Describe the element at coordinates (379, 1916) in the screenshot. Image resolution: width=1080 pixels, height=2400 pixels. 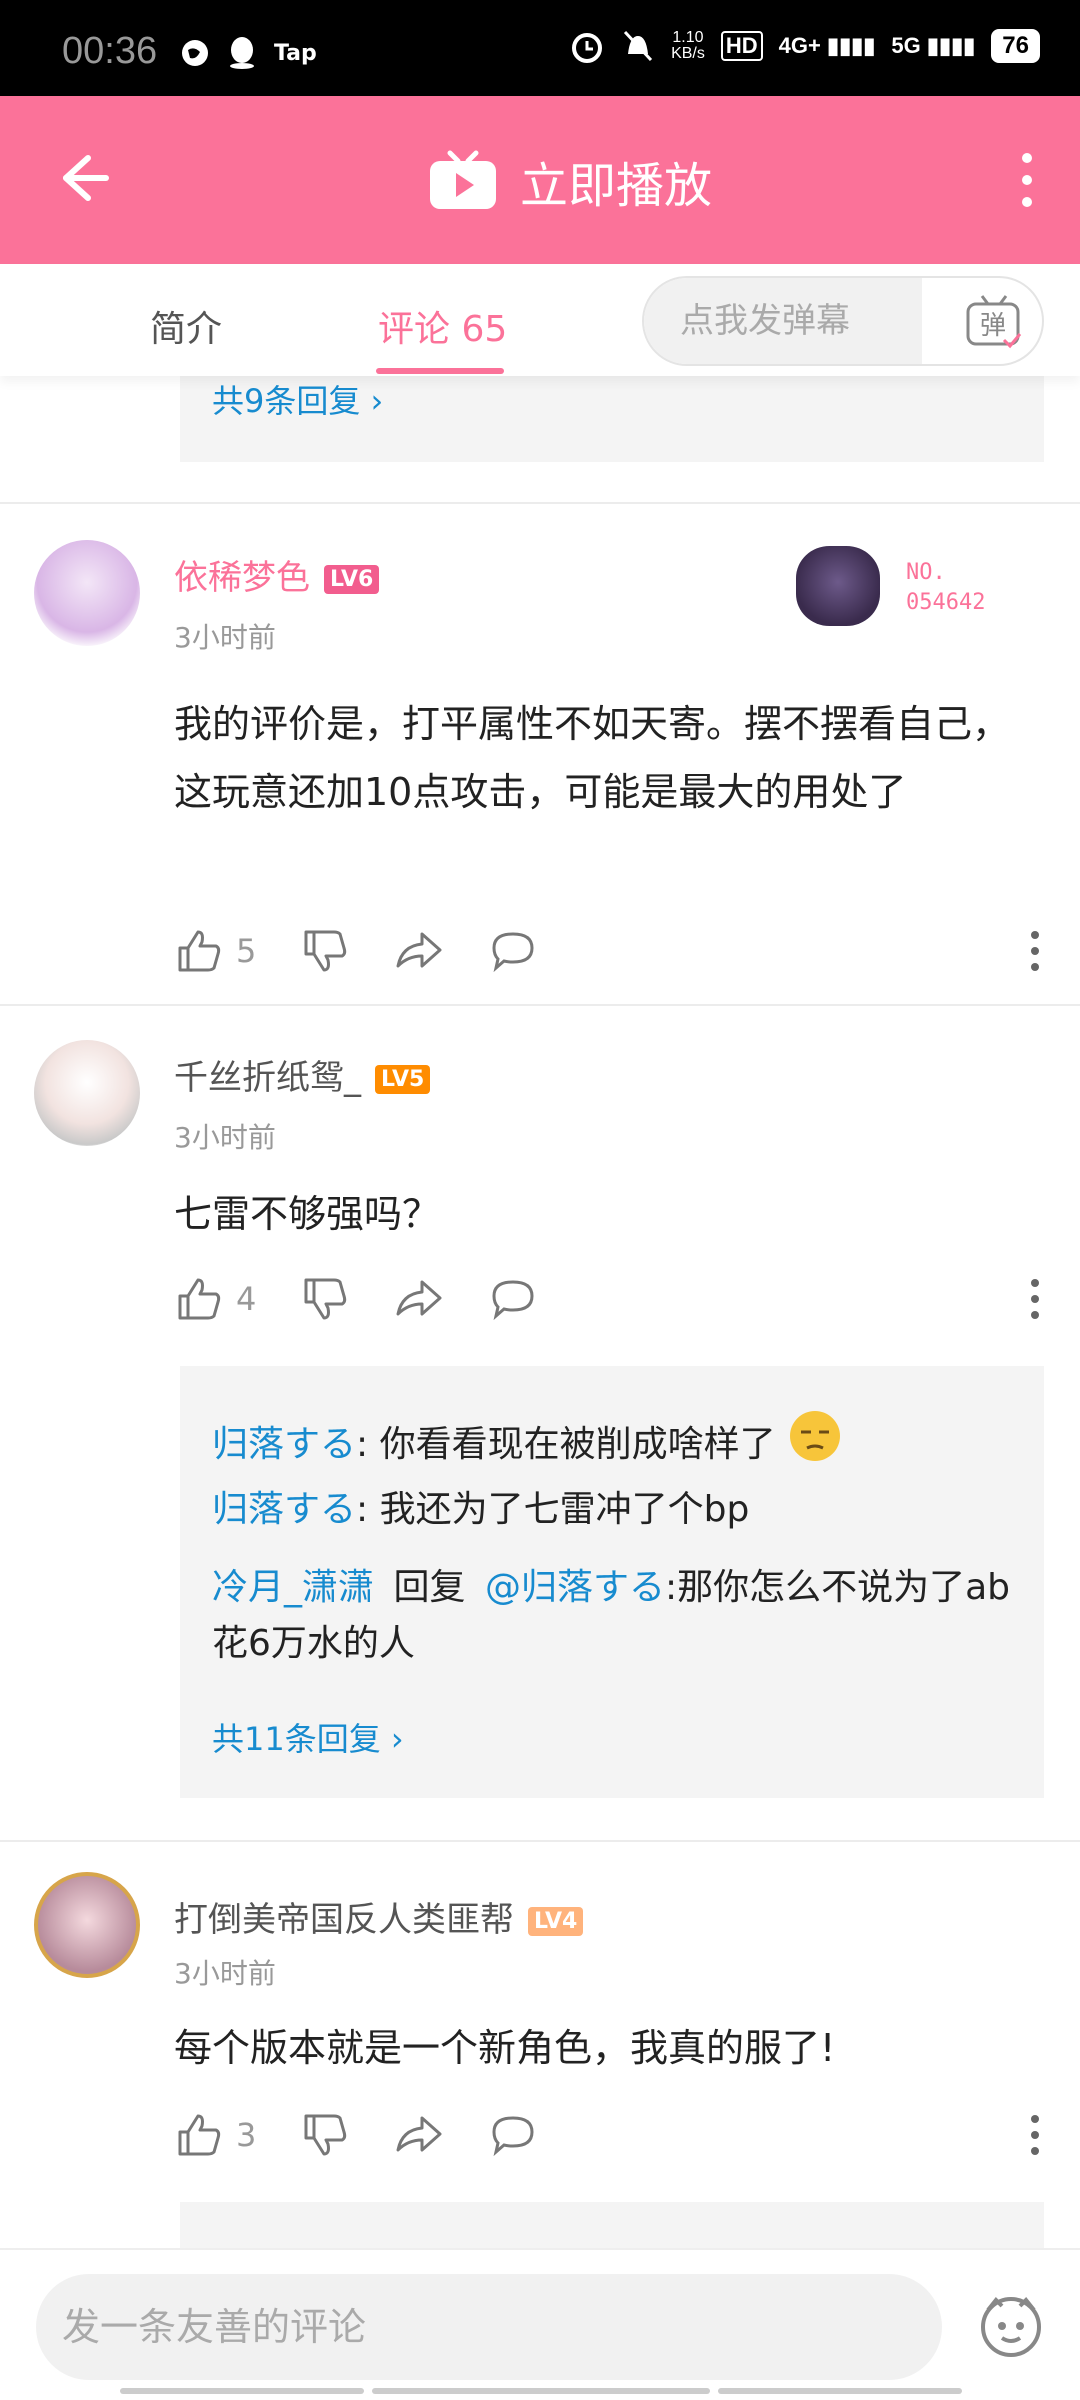
I see `comment-username: 打倒美帝国反人类匪帮 LV4` at that location.